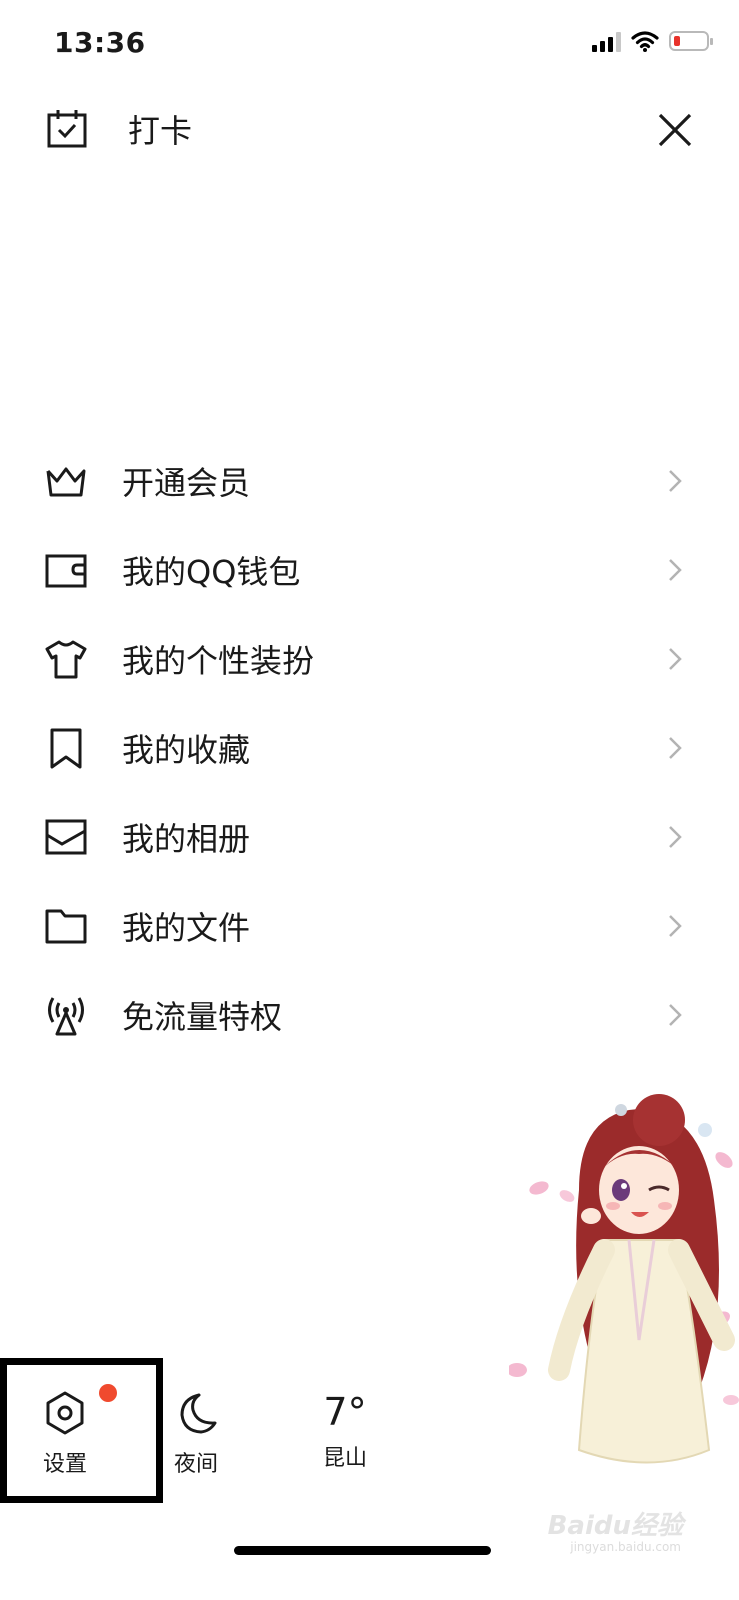  What do you see at coordinates (66, 1015) in the screenshot?
I see `signal-tower-icon` at bounding box center [66, 1015].